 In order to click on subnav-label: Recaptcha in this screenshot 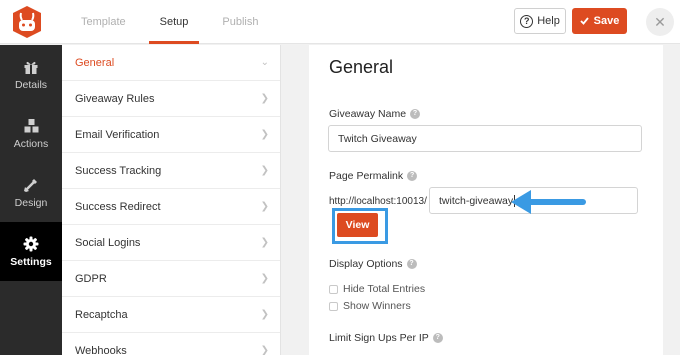, I will do `click(101, 314)`.